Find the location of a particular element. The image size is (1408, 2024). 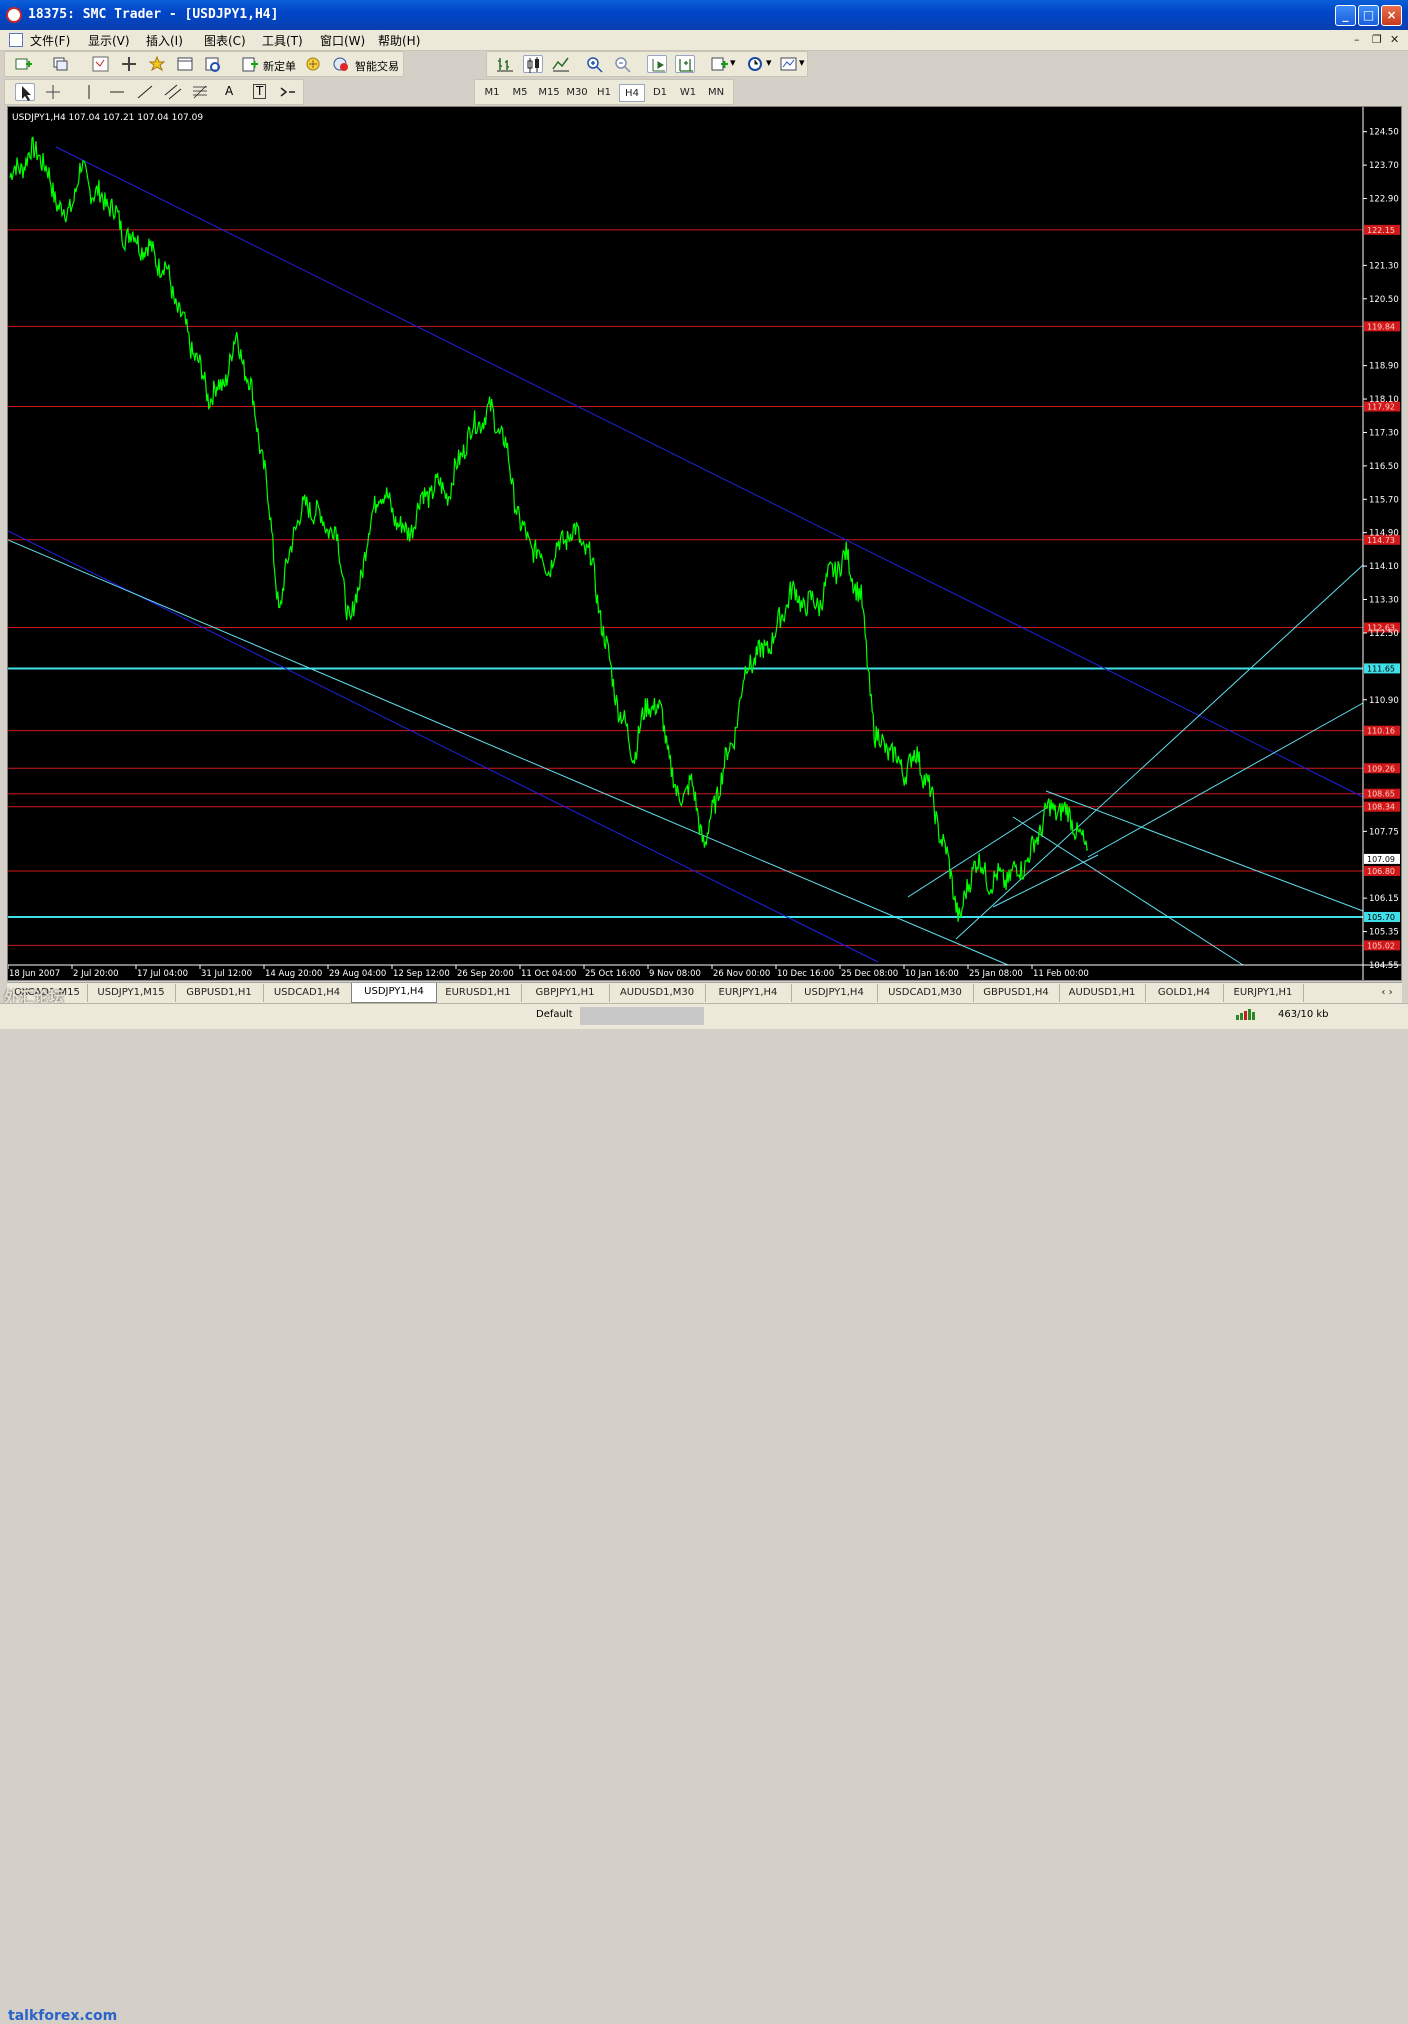

chart-tab: USDJPY1,M15 is located at coordinates (131, 993).